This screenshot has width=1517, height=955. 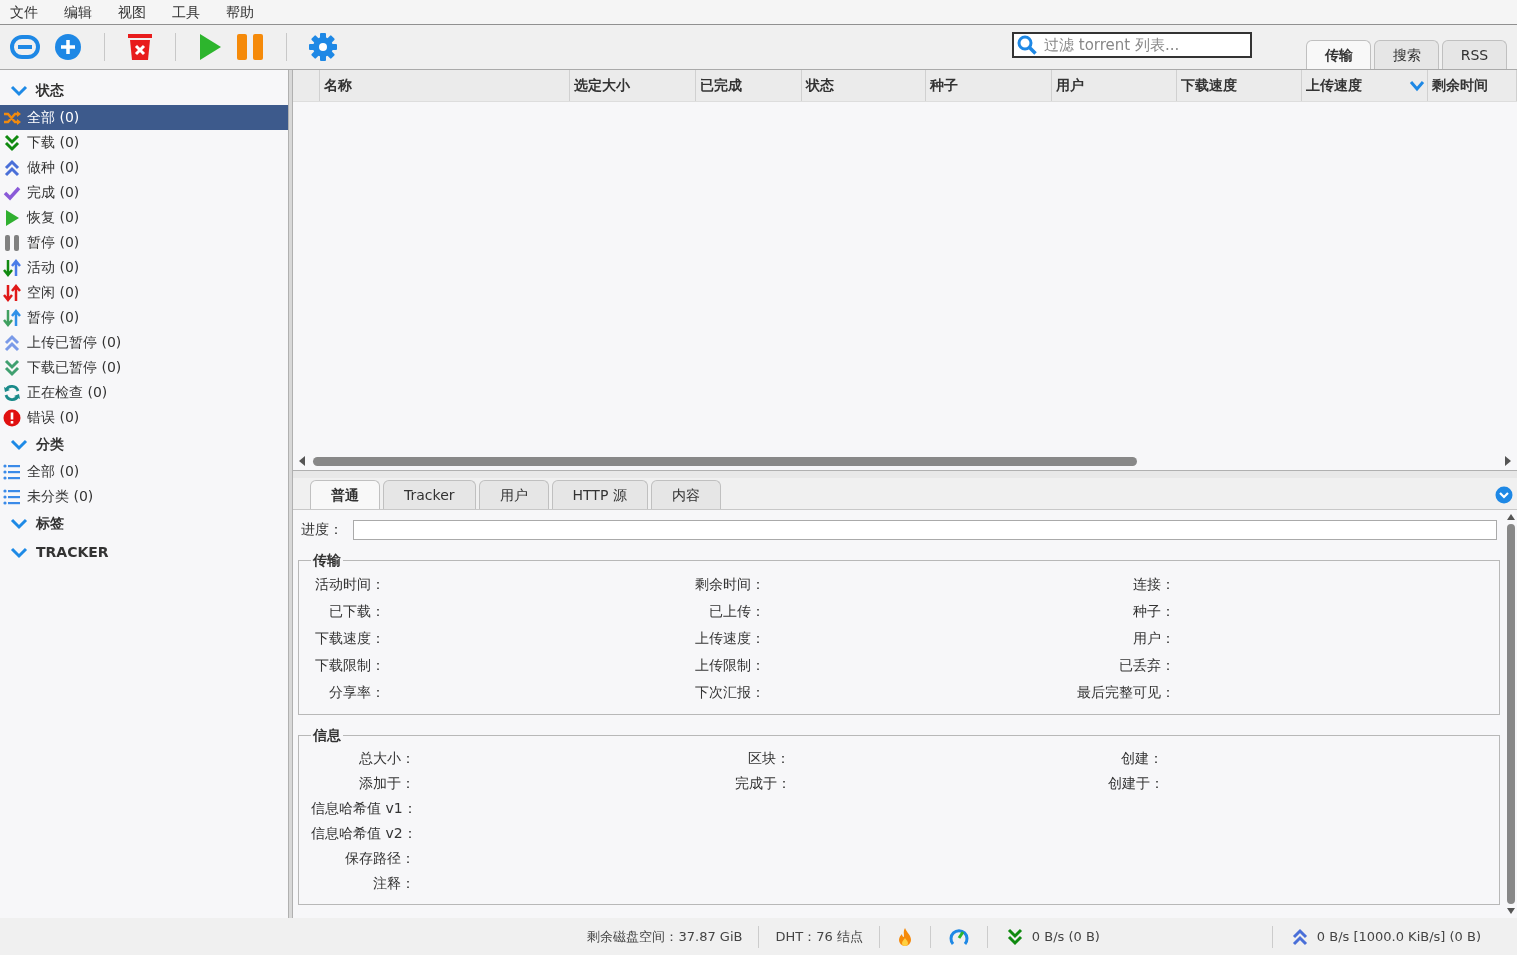 I want to click on filter-item: 错误 (0), so click(x=144, y=417).